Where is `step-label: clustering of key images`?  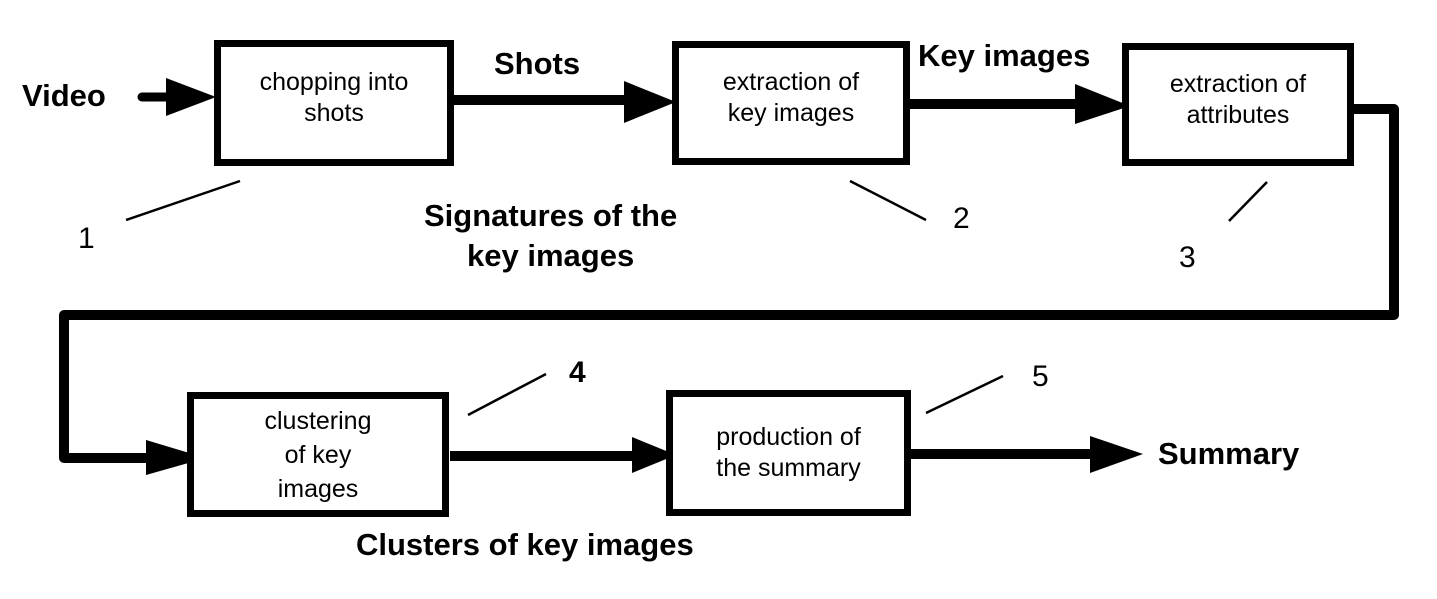 step-label: clustering of key images is located at coordinates (318, 454).